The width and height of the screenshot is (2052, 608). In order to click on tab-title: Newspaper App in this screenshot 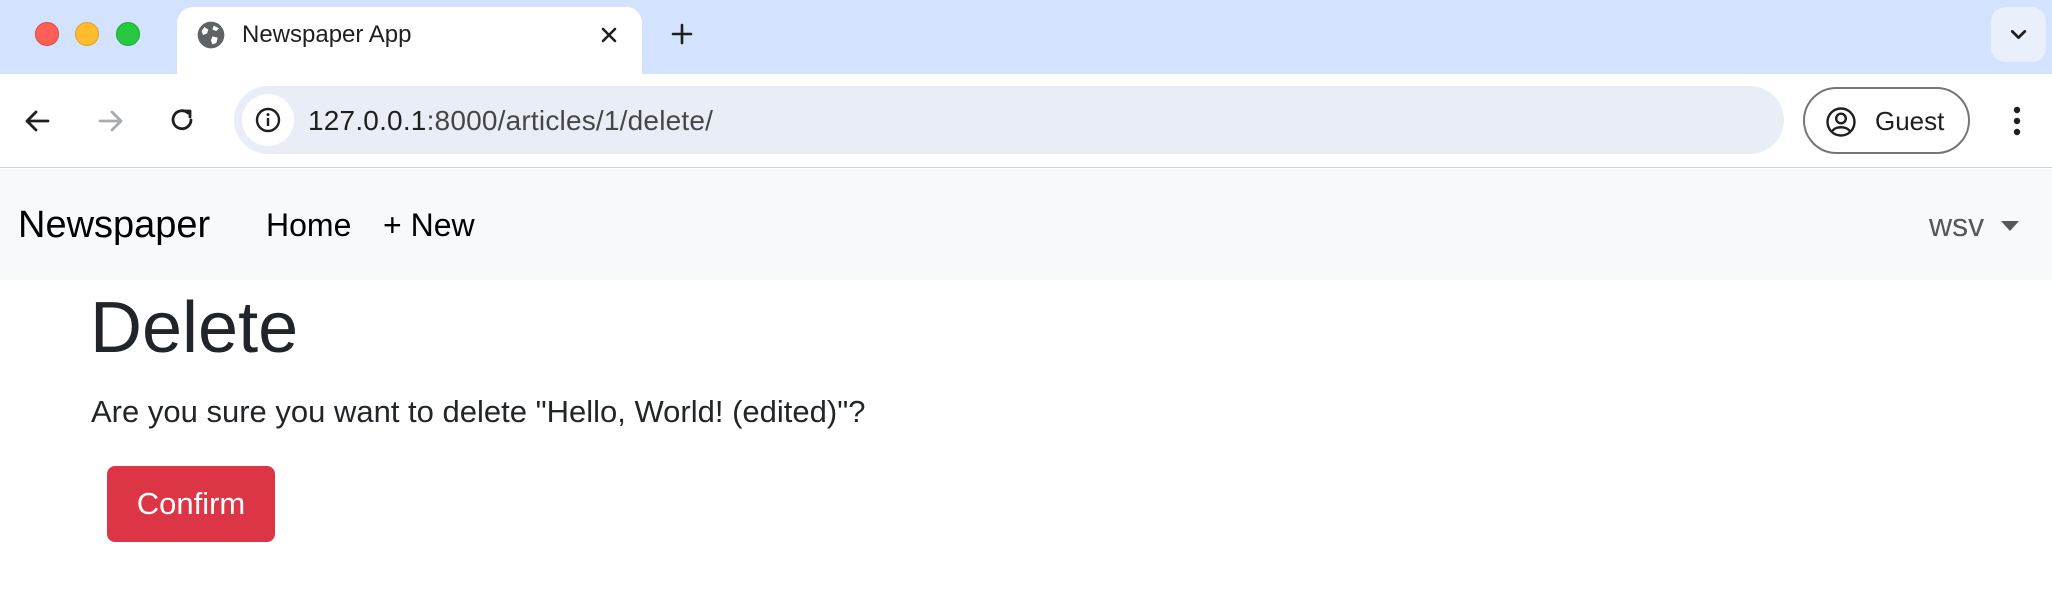, I will do `click(327, 34)`.